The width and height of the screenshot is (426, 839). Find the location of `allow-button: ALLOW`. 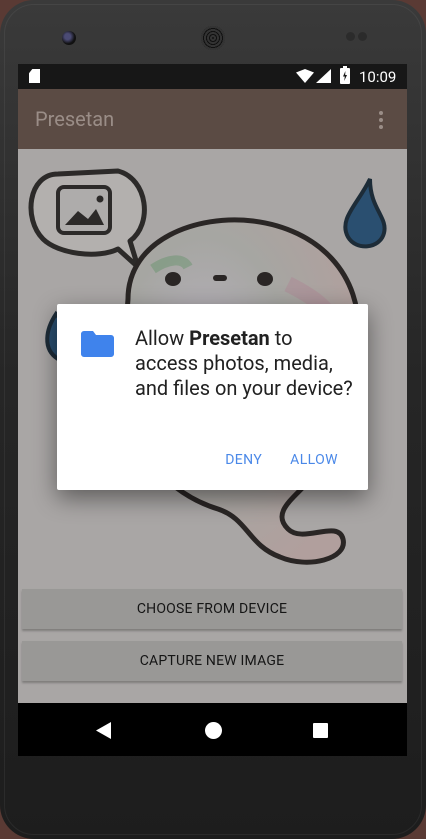

allow-button: ALLOW is located at coordinates (314, 460).